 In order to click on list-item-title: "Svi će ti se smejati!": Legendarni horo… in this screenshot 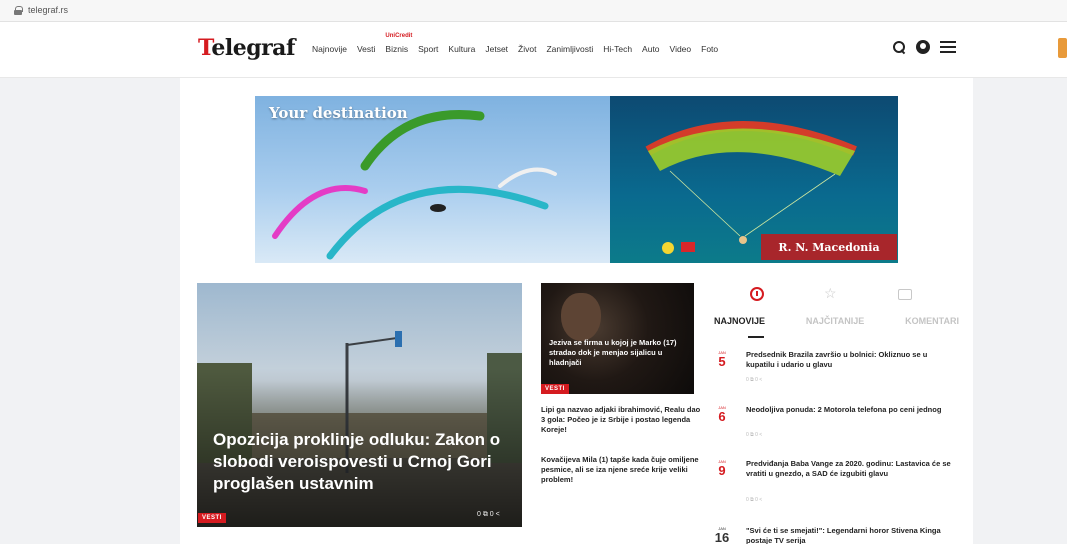, I will do `click(852, 535)`.